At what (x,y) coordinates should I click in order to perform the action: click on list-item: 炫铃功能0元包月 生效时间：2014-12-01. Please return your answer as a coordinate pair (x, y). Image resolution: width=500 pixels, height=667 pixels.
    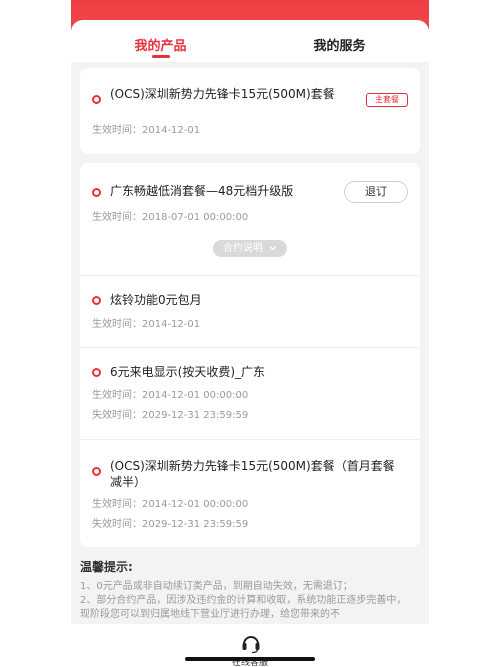
    Looking at the image, I should click on (250, 311).